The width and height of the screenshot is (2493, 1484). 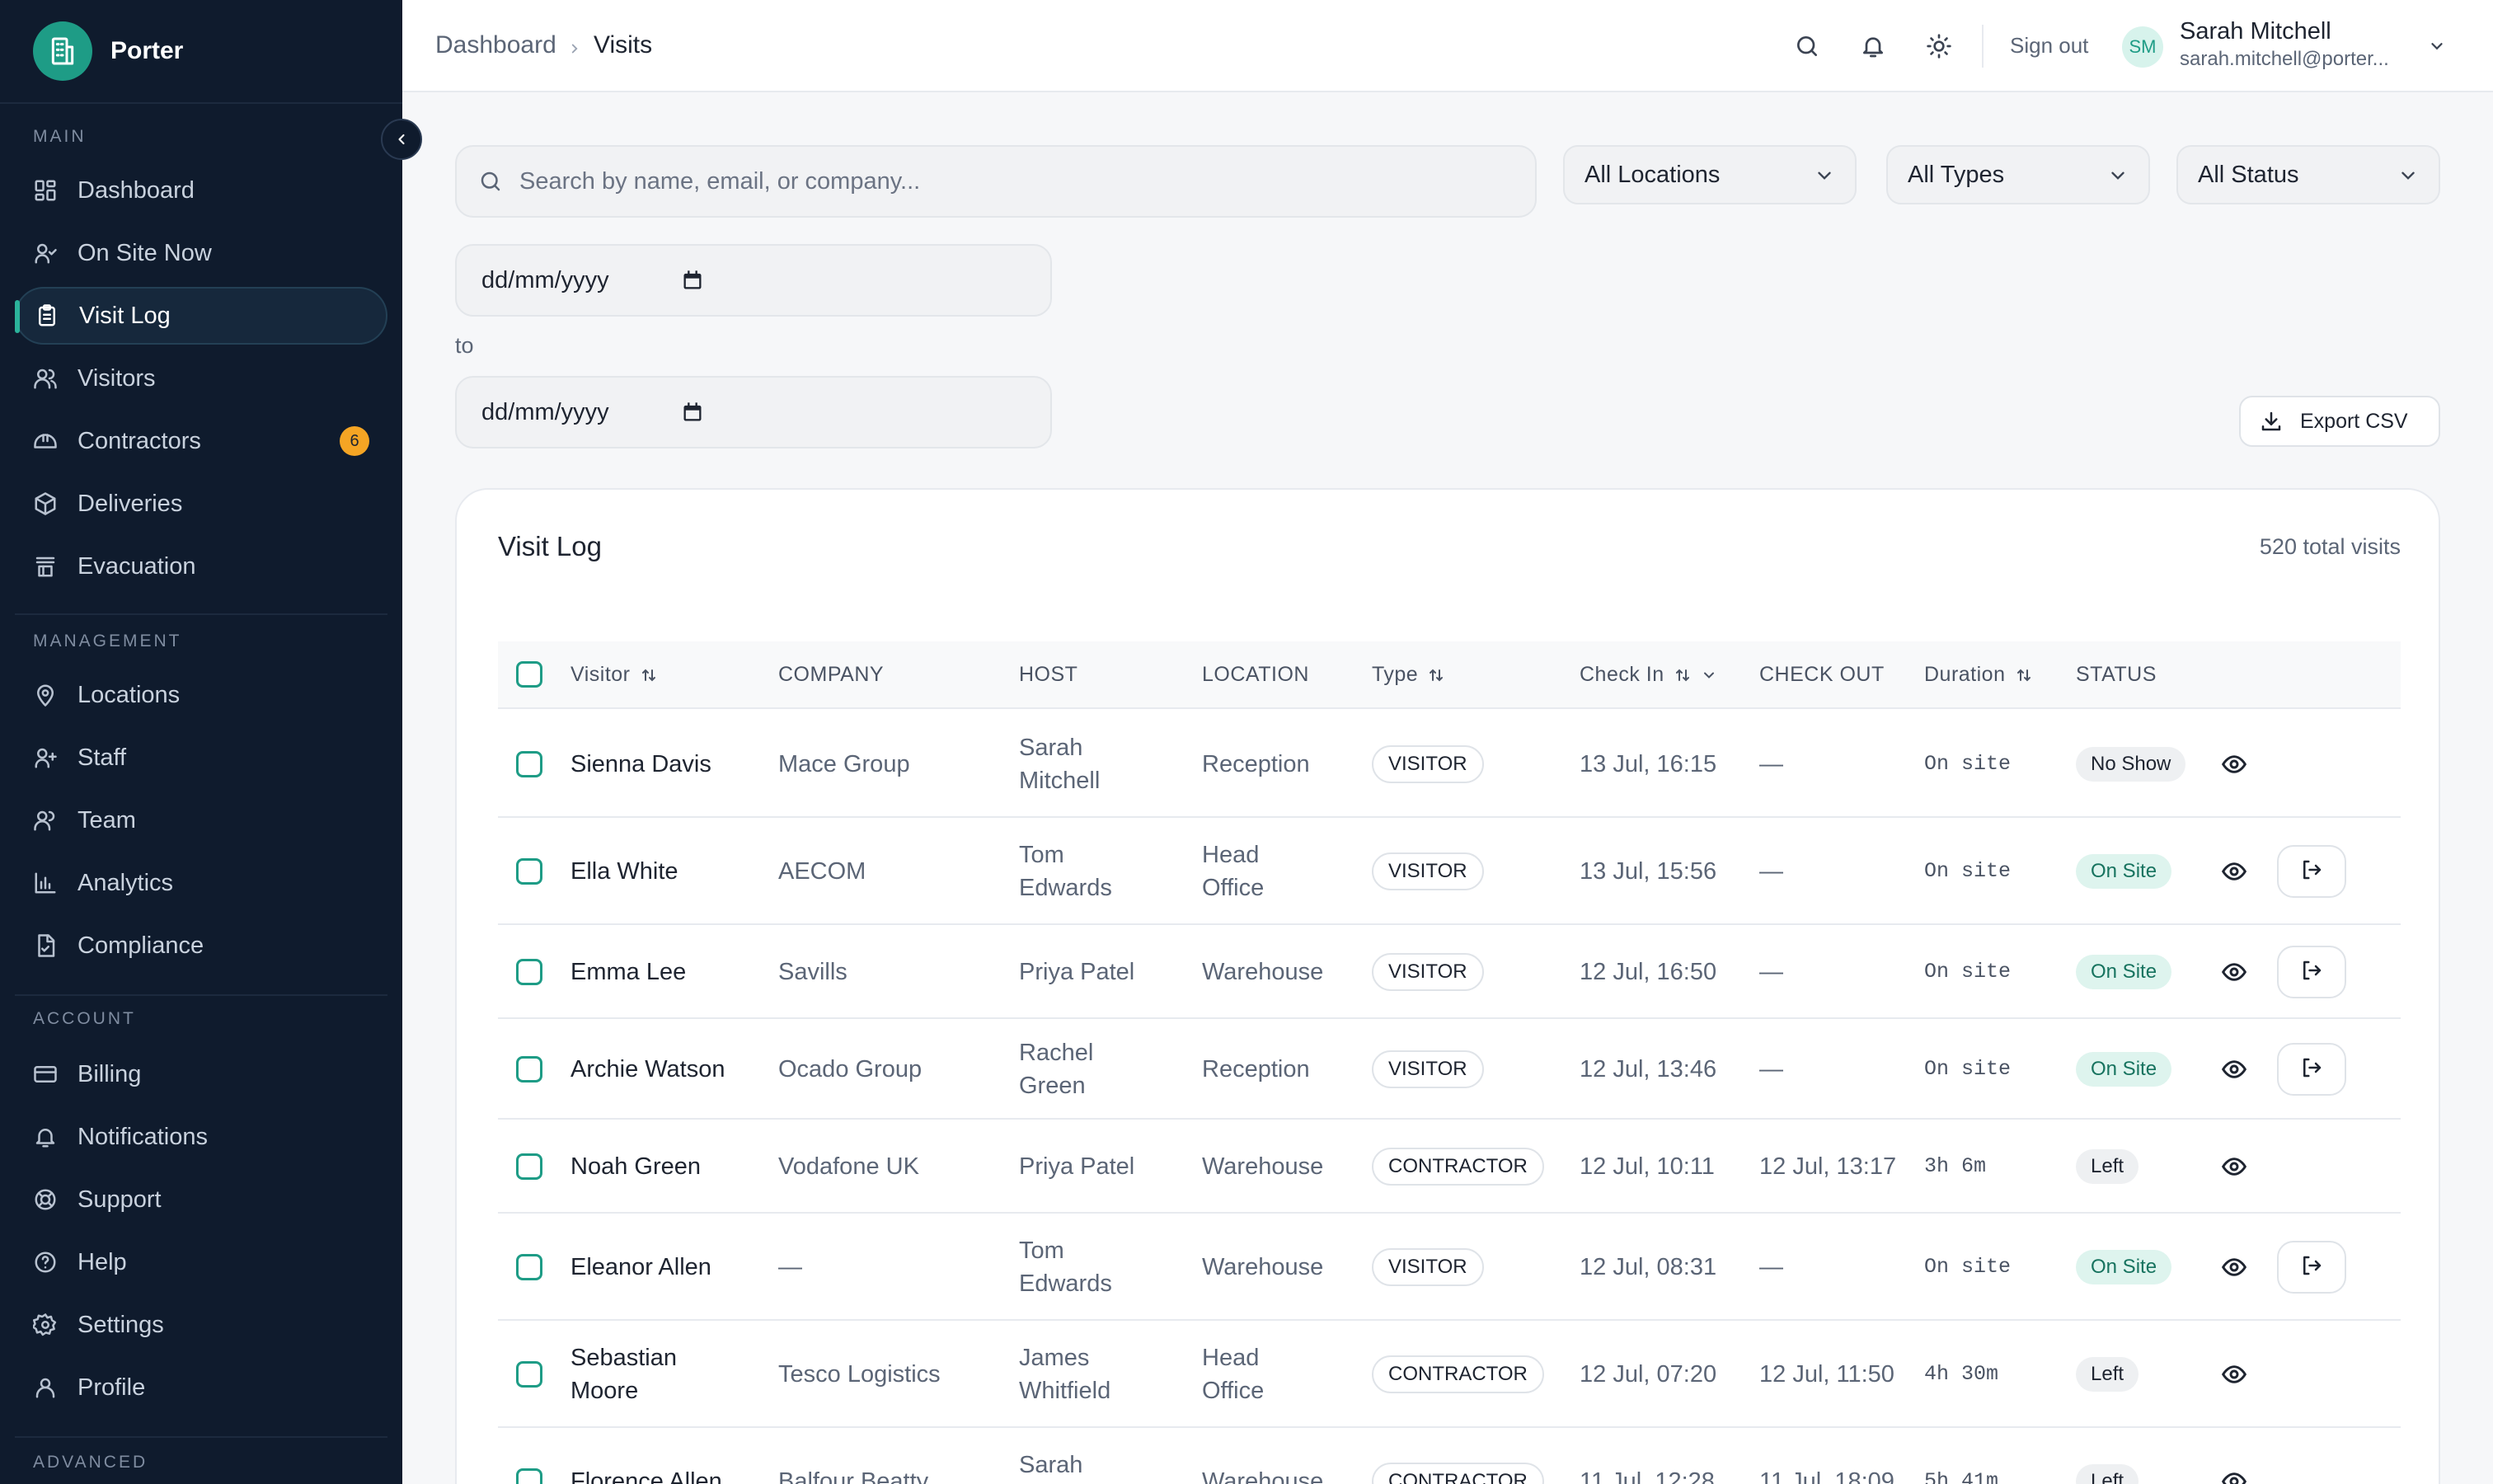 What do you see at coordinates (45, 378) in the screenshot?
I see `users-icon` at bounding box center [45, 378].